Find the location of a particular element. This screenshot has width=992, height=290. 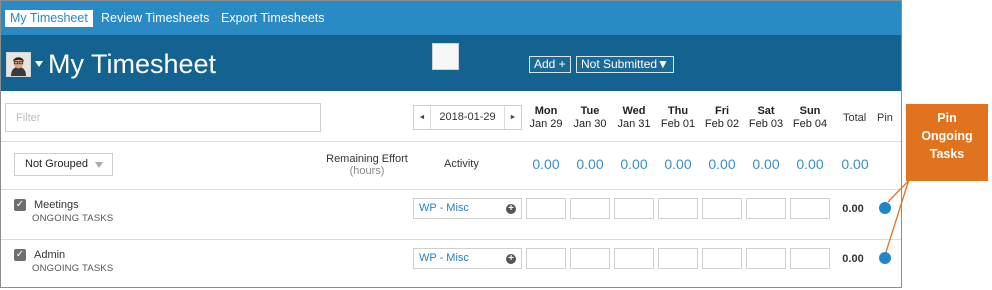

week-start-date: 2018-01-29 is located at coordinates (467, 117).